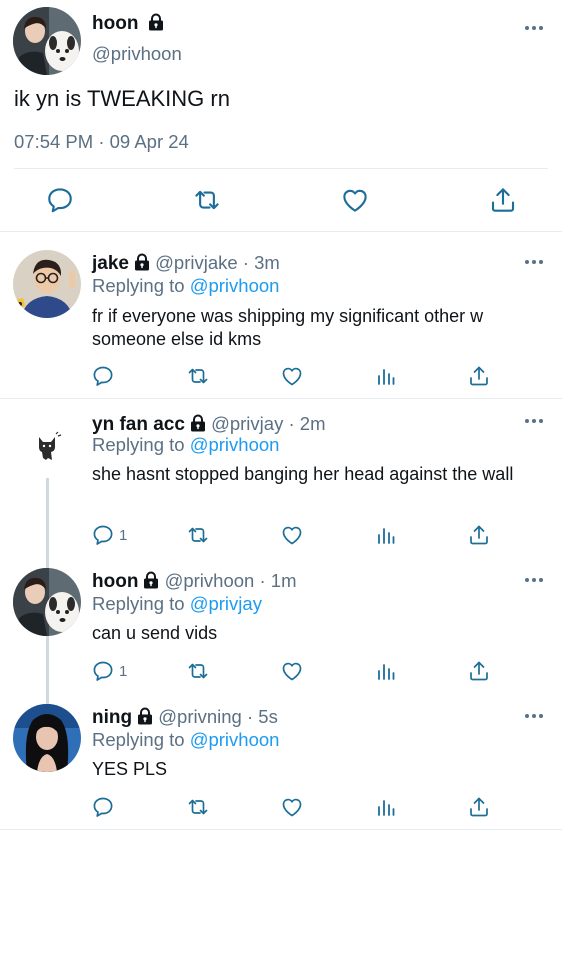 Image resolution: width=562 pixels, height=960 pixels. Describe the element at coordinates (47, 284) in the screenshot. I see `avatar-jake` at that location.